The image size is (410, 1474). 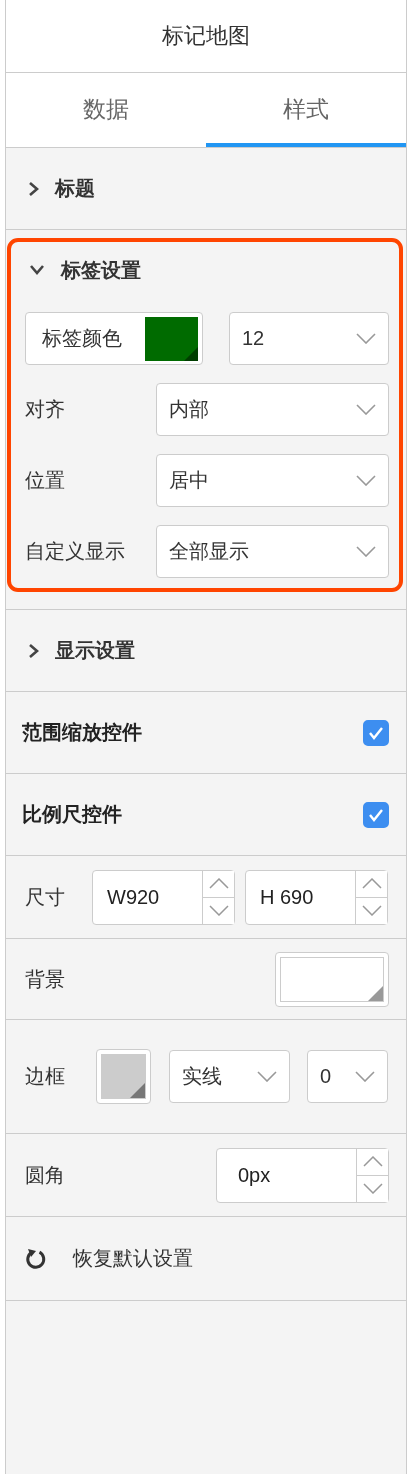 I want to click on number-field: W920, so click(x=163, y=897).